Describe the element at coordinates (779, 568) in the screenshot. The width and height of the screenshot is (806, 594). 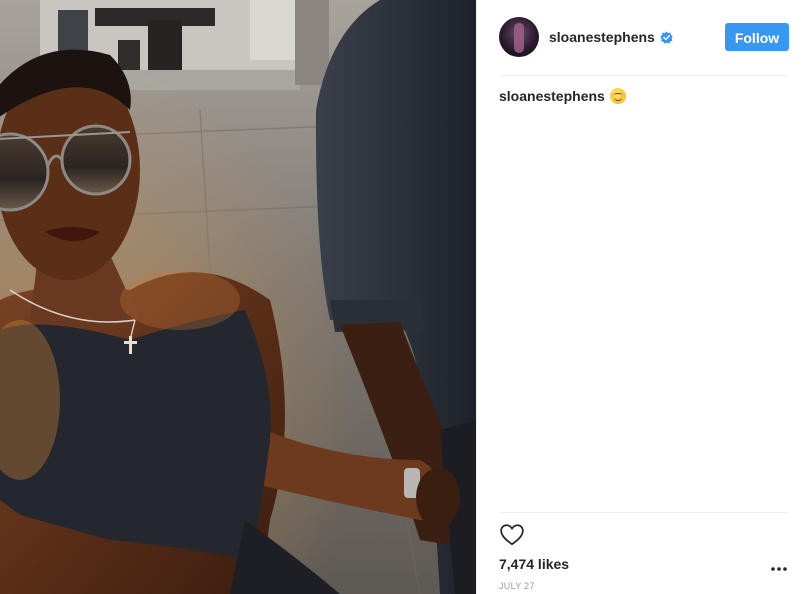
I see `more-options-icon` at that location.